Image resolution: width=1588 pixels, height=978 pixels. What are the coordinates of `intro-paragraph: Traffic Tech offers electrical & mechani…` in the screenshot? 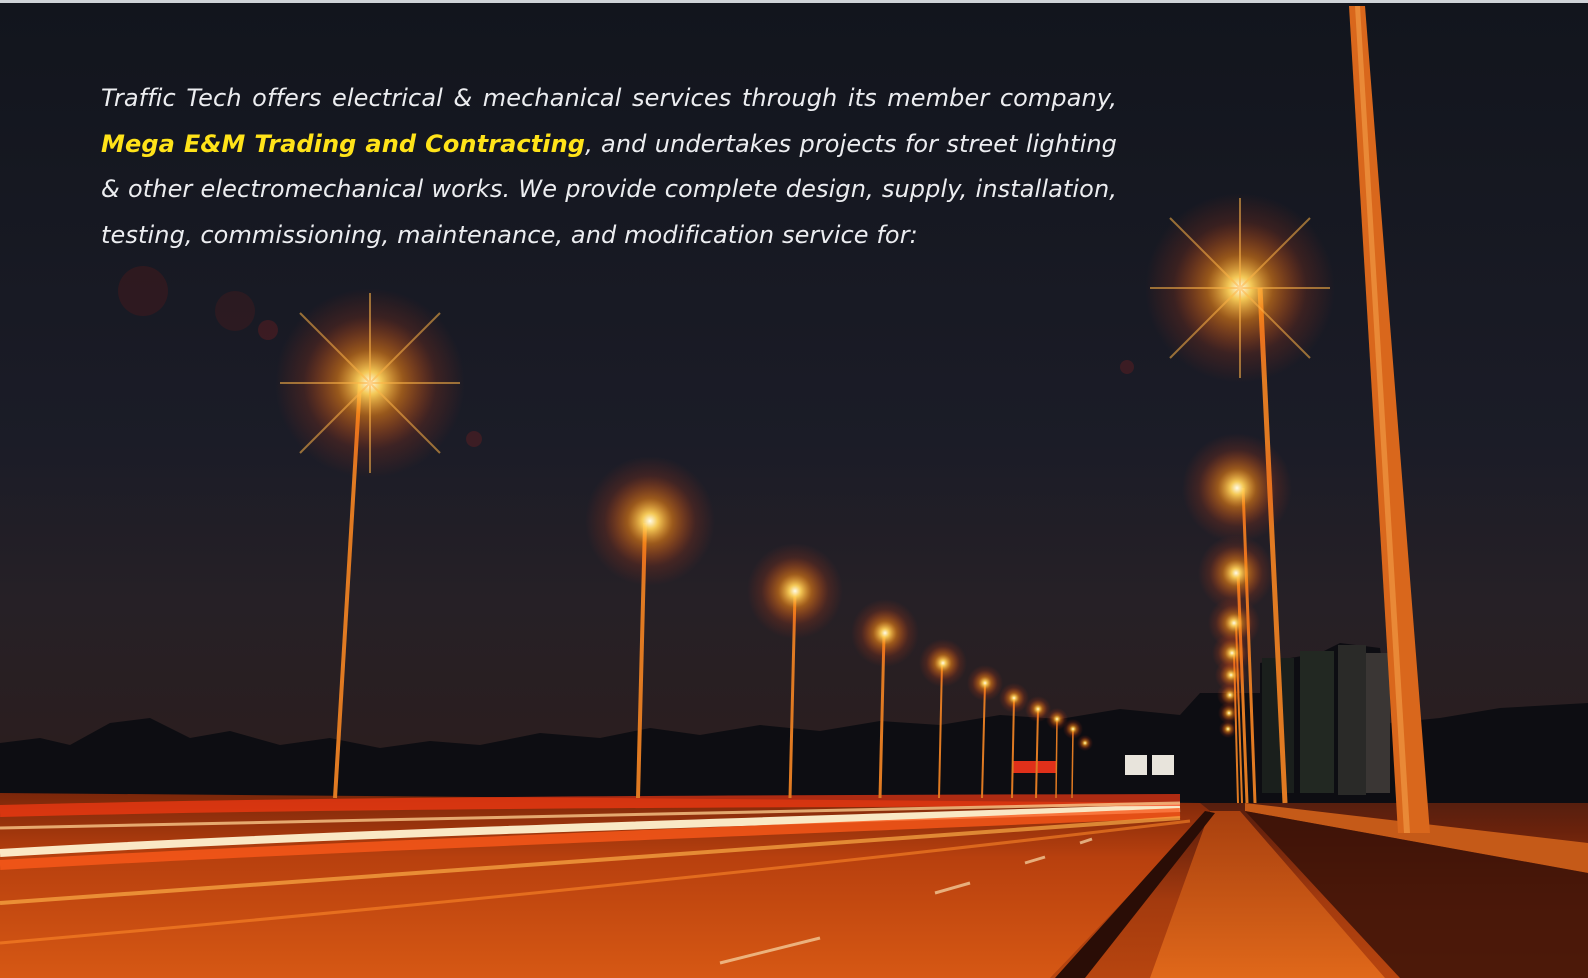 It's located at (609, 167).